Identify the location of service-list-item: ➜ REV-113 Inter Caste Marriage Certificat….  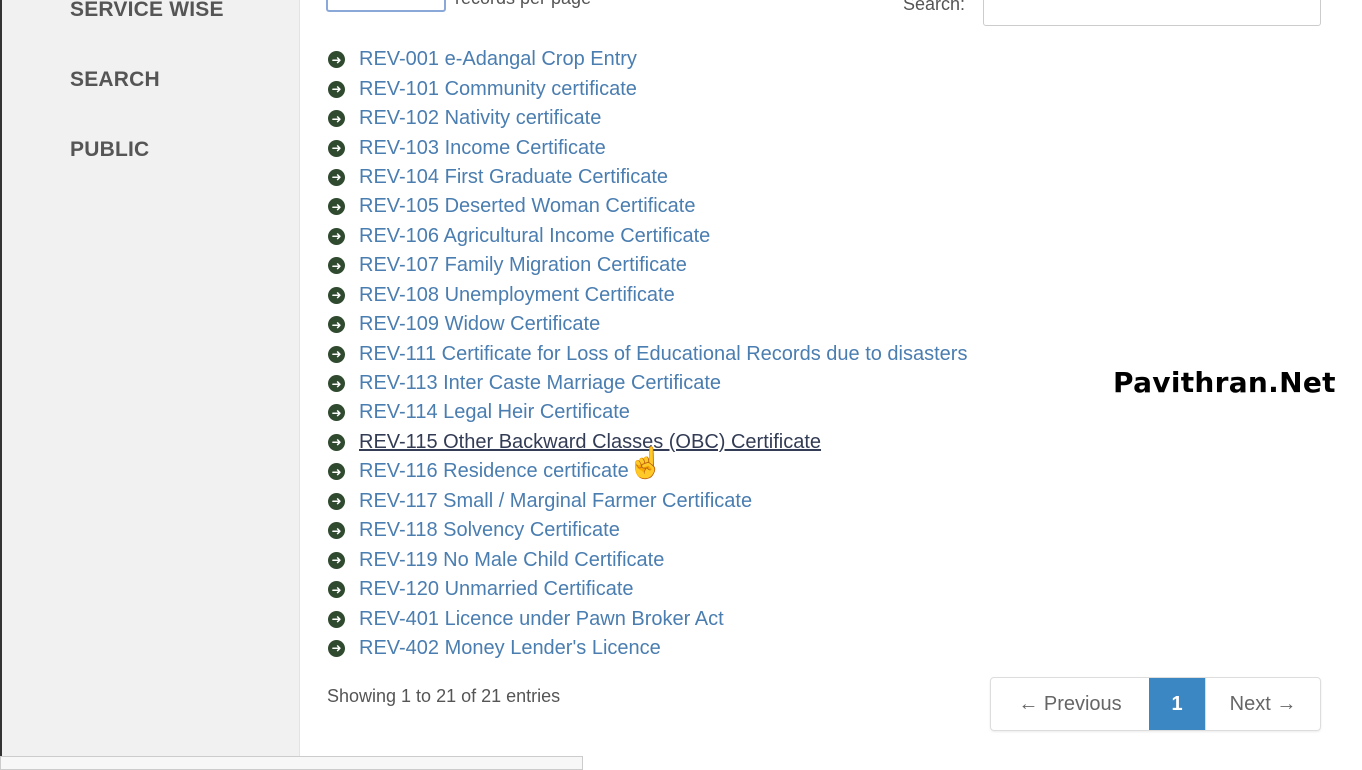
(646, 383).